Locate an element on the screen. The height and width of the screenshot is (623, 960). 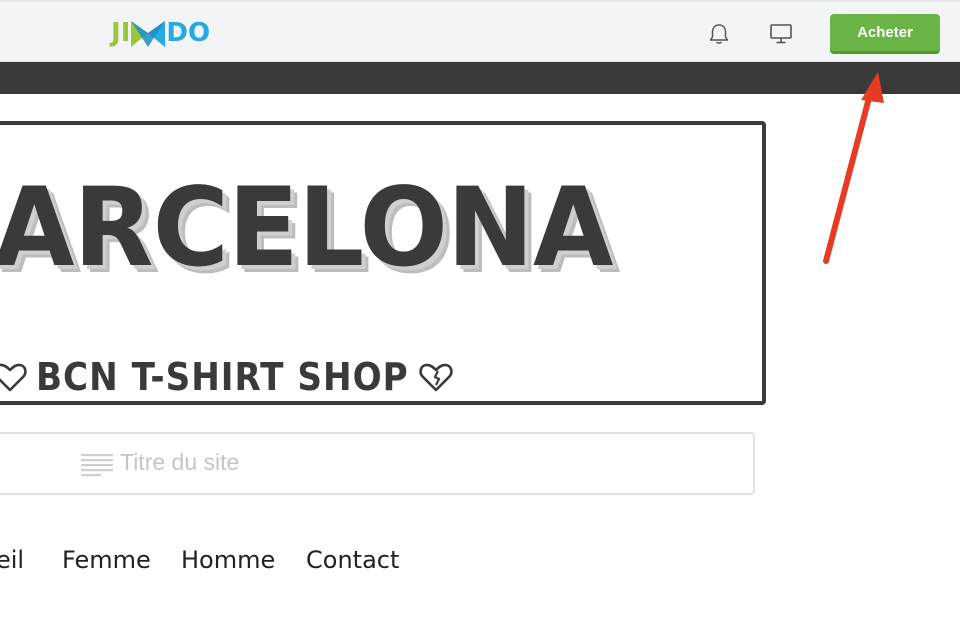
editor-toolbar-strip is located at coordinates (480, 78).